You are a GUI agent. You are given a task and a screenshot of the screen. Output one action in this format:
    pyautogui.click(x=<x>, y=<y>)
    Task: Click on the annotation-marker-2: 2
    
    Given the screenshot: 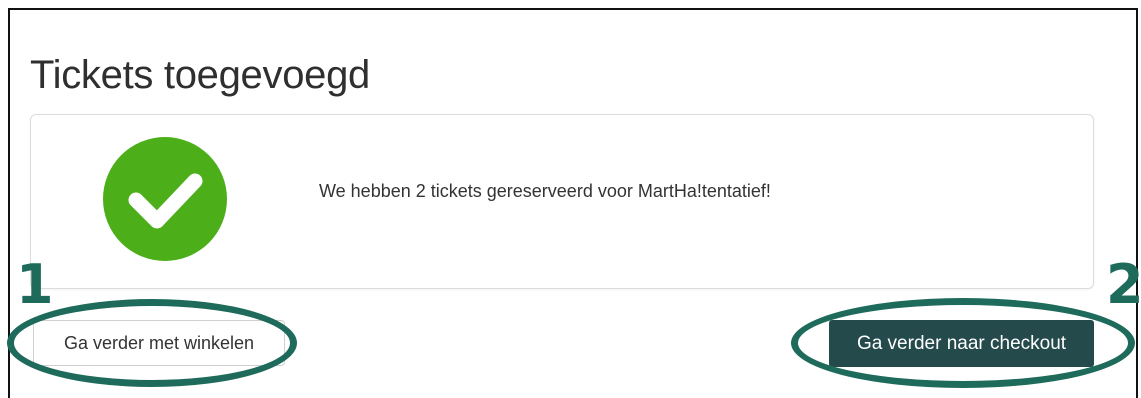 What is the action you would take?
    pyautogui.click(x=1123, y=284)
    